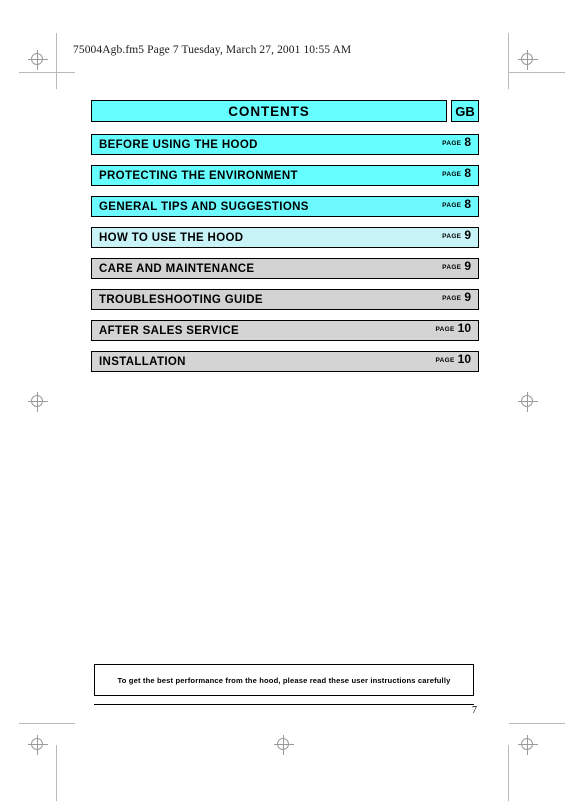  I want to click on registration-mark-bottom-center, so click(284, 745).